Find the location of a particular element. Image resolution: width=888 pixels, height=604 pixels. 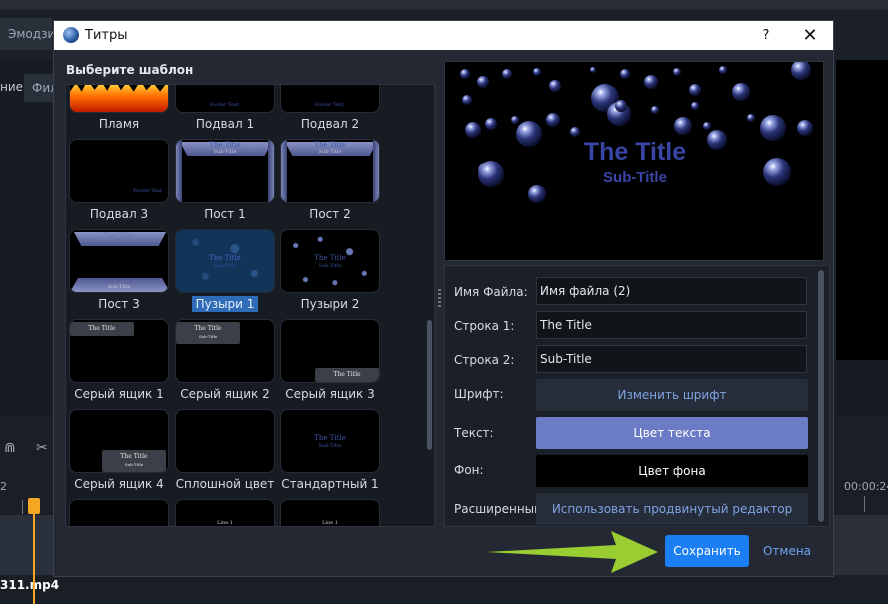

template-label-text: Подвал 3 is located at coordinates (119, 214).